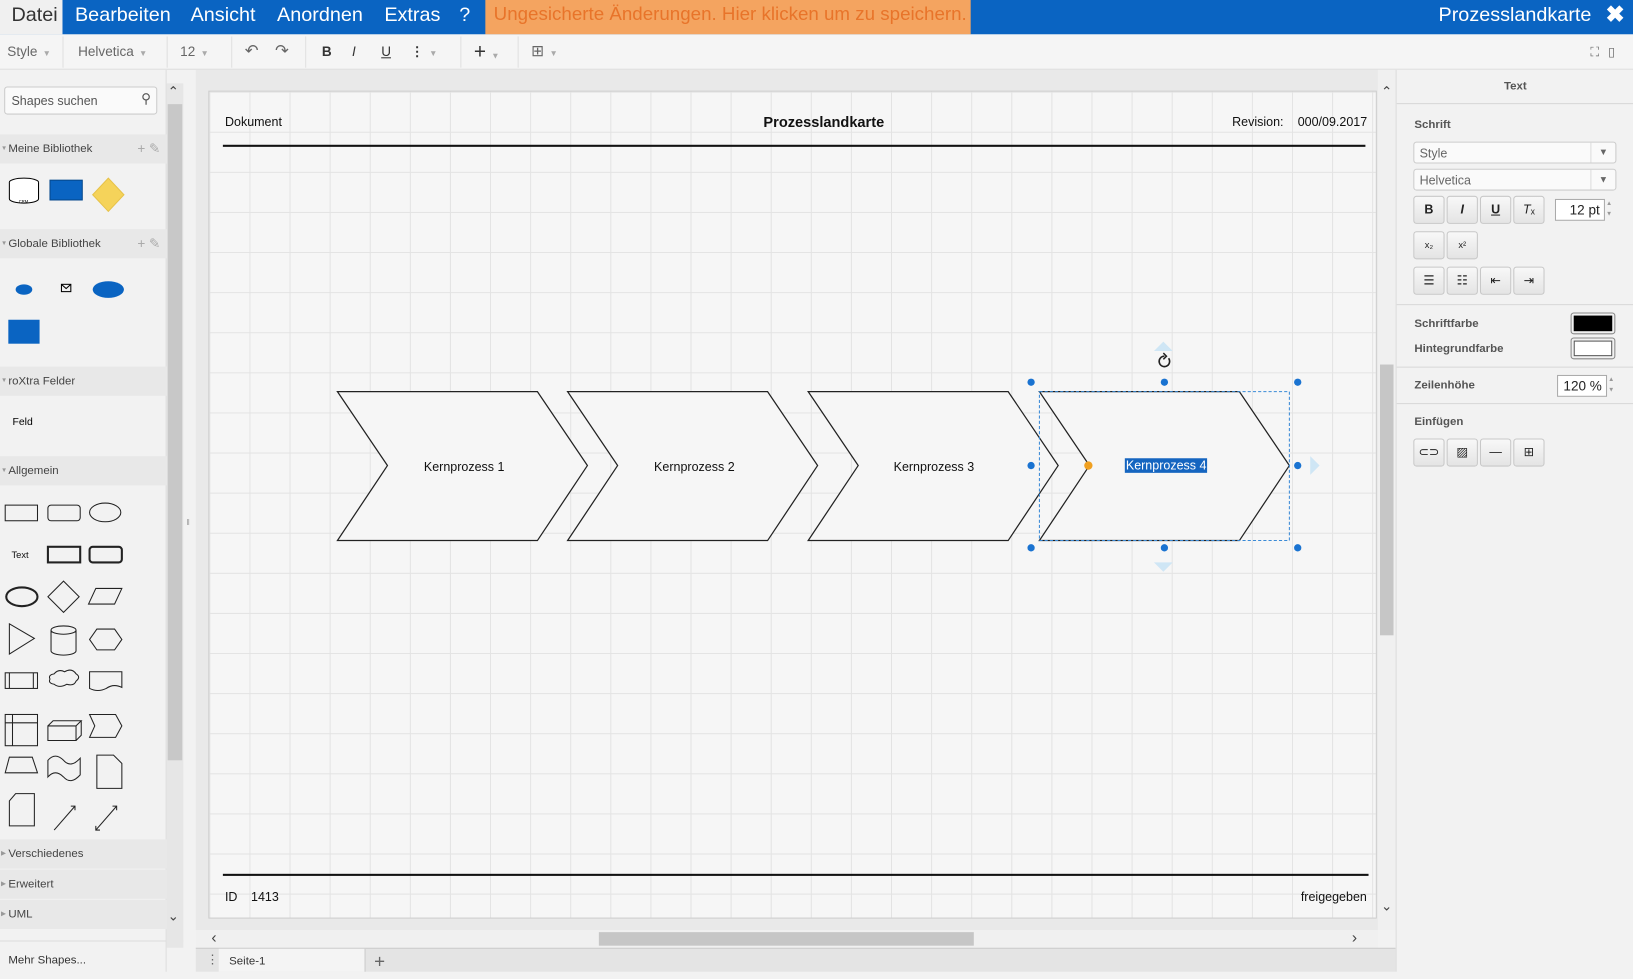 This screenshot has width=1633, height=979. What do you see at coordinates (282, 51) in the screenshot?
I see `redo-icon: ↷` at bounding box center [282, 51].